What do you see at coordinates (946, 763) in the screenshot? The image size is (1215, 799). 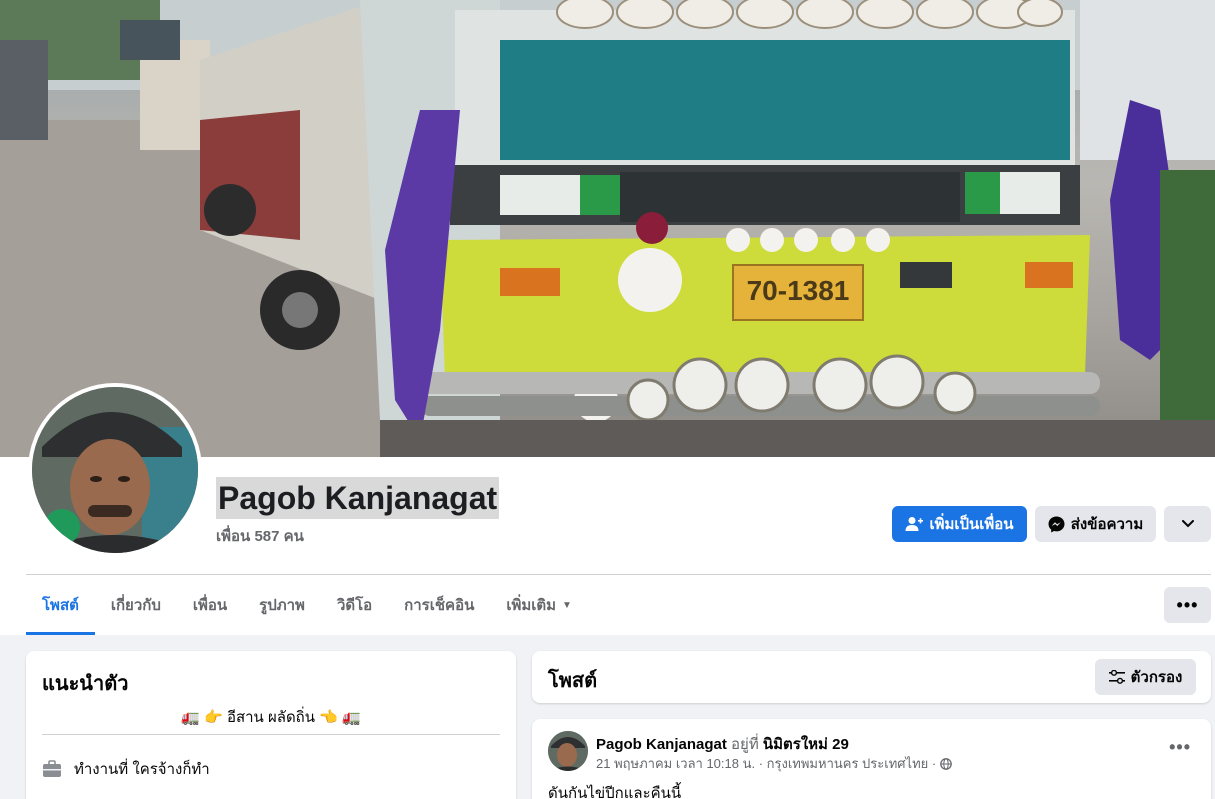 I see `globe-icon` at bounding box center [946, 763].